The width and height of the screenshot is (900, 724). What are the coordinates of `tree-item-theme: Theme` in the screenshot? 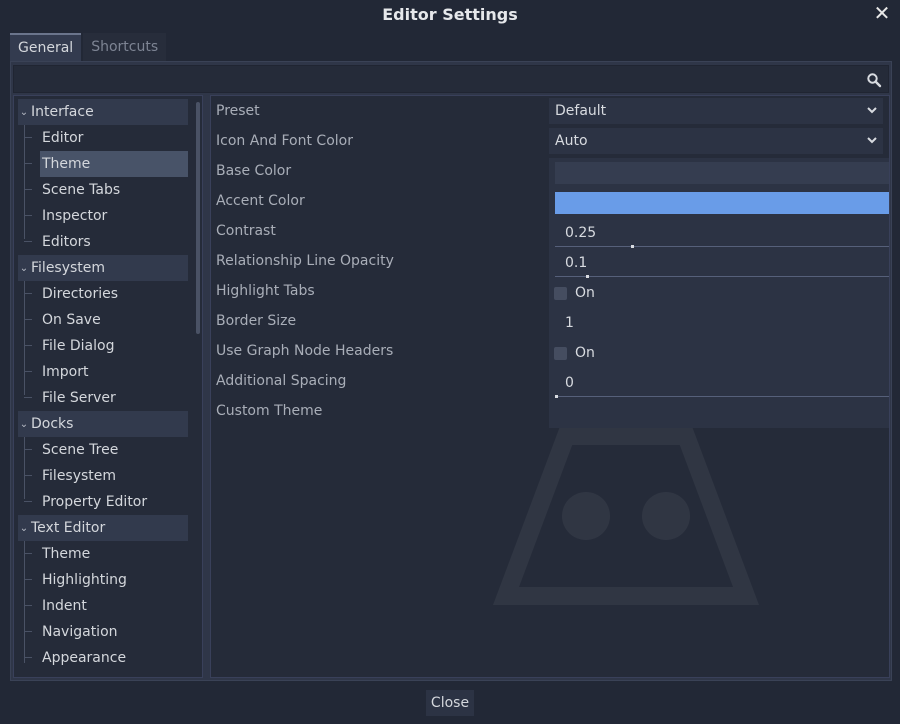 It's located at (114, 164).